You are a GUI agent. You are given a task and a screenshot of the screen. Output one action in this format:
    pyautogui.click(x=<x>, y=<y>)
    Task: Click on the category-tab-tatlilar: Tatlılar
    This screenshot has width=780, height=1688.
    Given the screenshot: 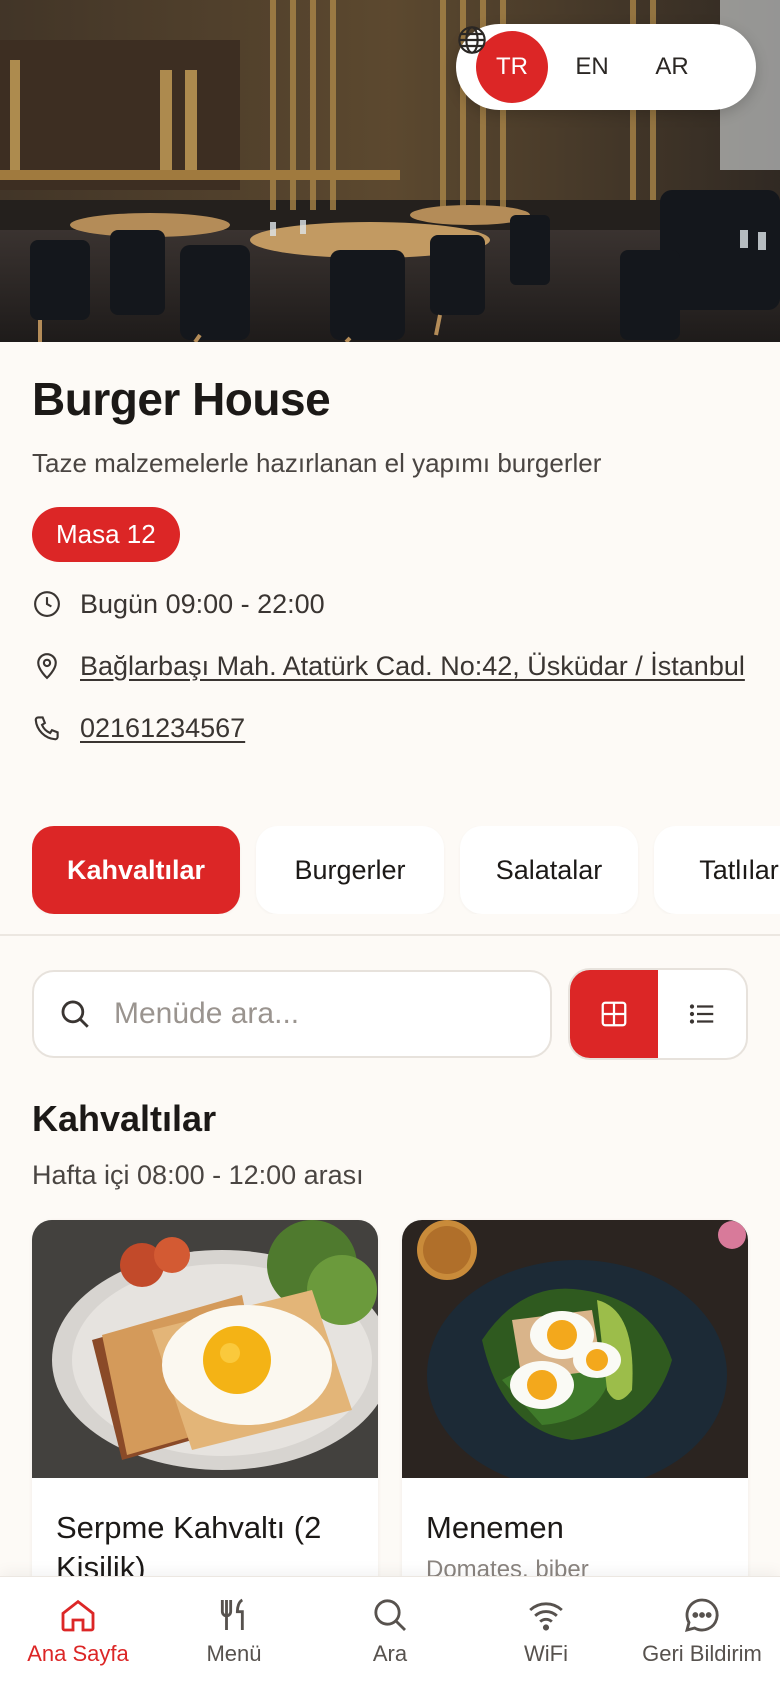 What is the action you would take?
    pyautogui.click(x=717, y=870)
    